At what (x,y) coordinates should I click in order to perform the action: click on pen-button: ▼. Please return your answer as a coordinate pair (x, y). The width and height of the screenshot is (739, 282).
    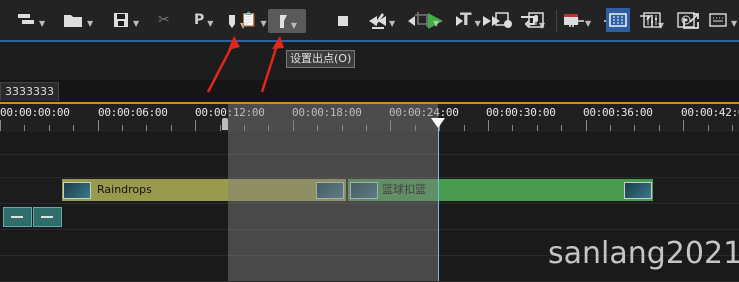
    Looking at the image, I should click on (382, 20).